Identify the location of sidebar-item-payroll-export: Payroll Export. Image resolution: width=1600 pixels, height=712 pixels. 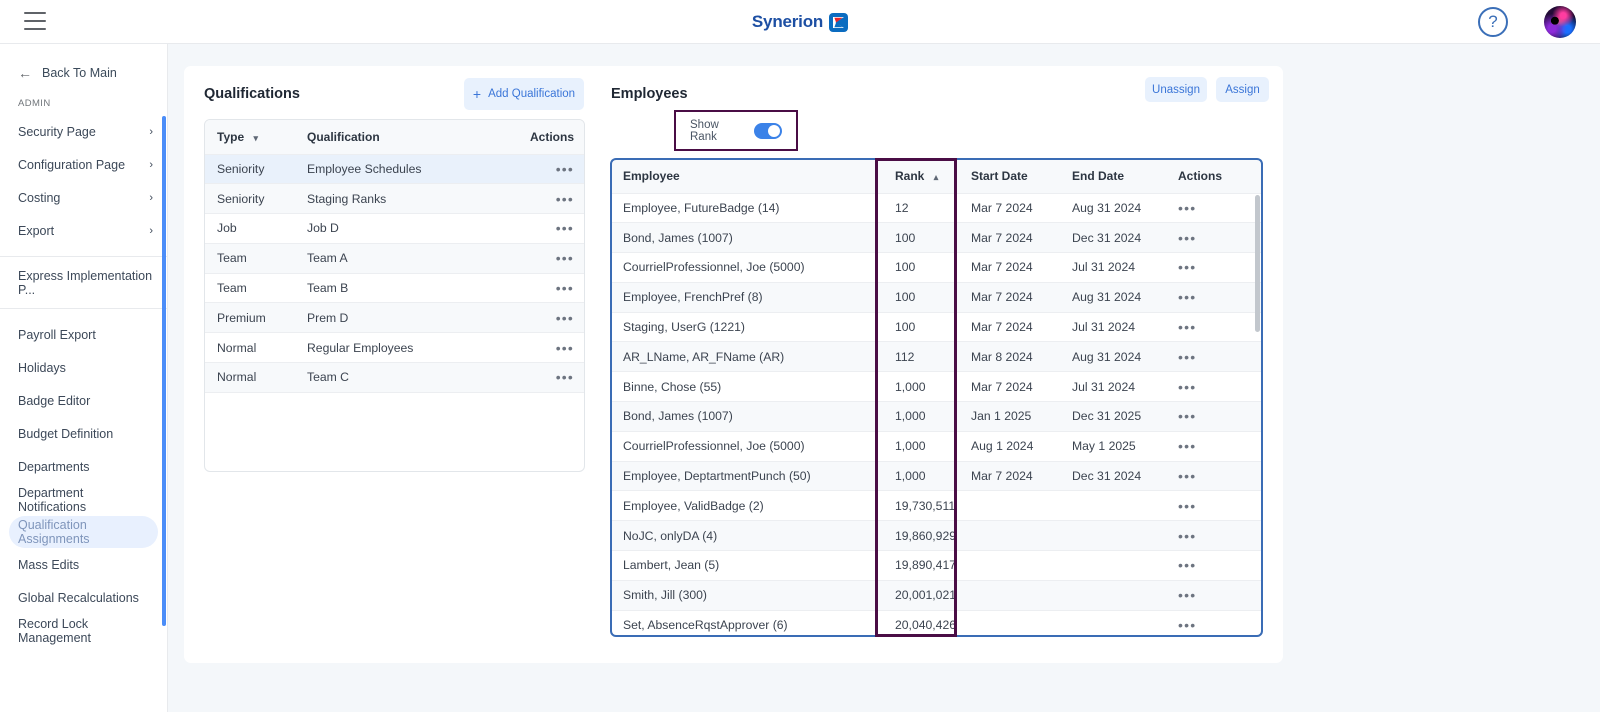
(83, 334).